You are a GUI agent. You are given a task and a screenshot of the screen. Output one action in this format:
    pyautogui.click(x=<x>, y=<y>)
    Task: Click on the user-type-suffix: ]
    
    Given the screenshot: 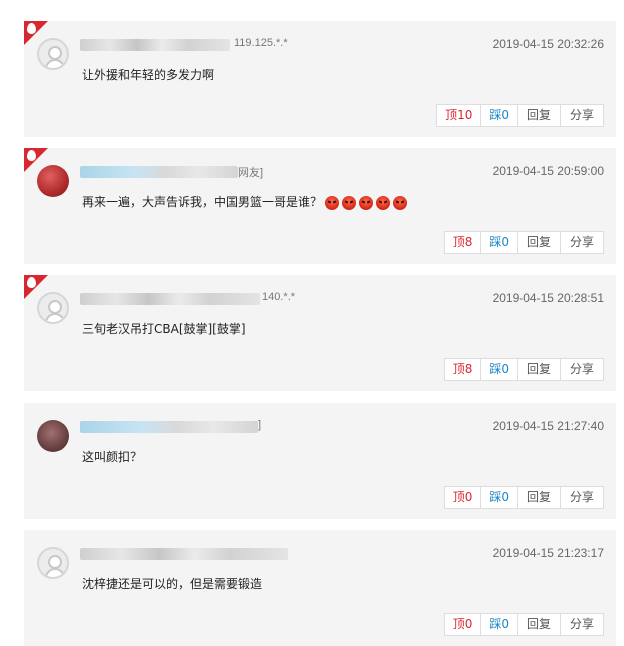 What is the action you would take?
    pyautogui.click(x=260, y=425)
    